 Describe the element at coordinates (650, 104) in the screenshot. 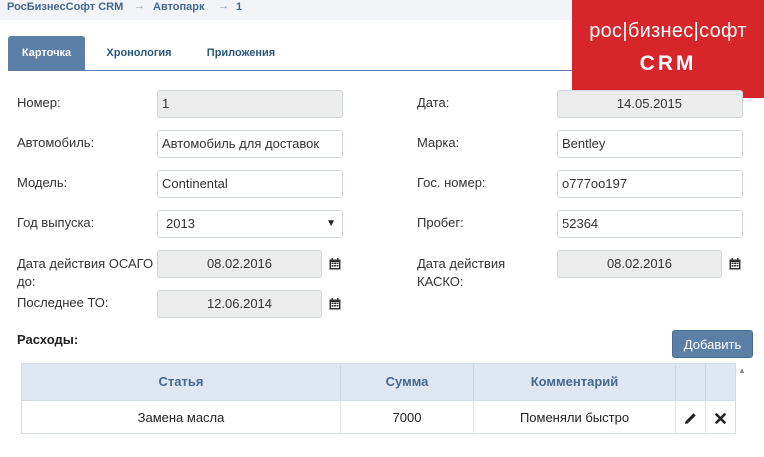

I see `date-field: 14.05.2015` at that location.